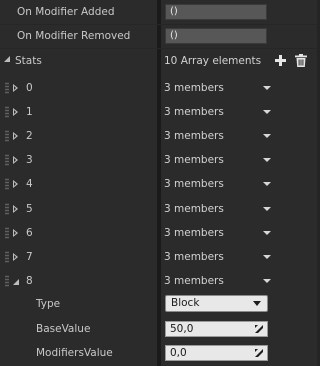  I want to click on stats-element-row: 1 3 members, so click(158, 112).